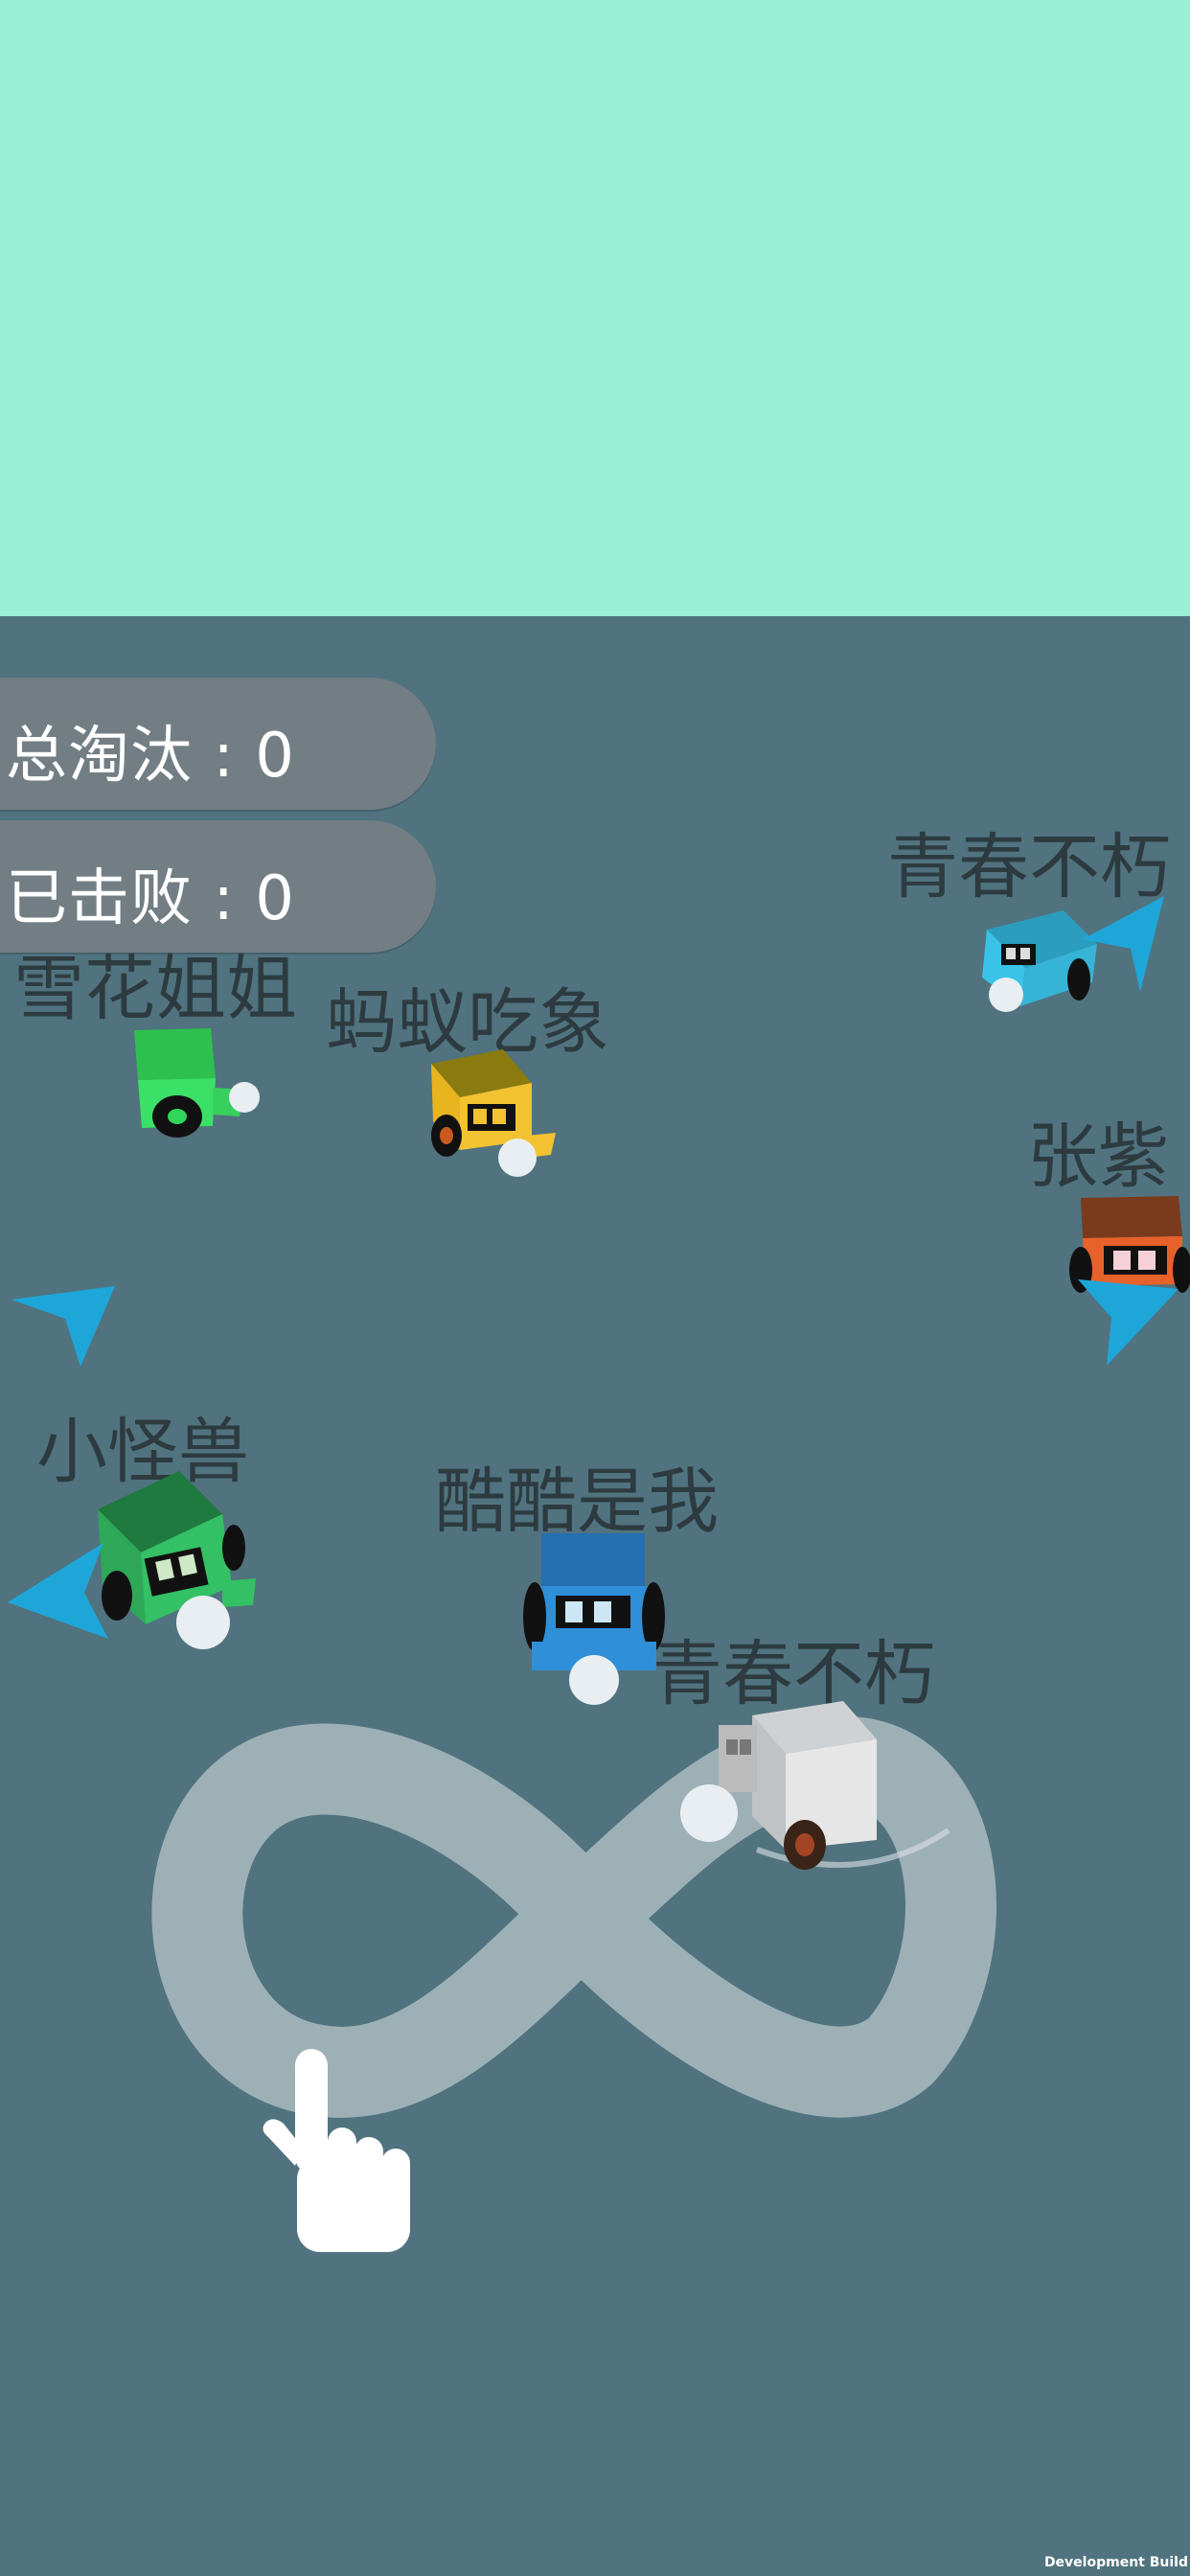 This screenshot has width=1190, height=2576. I want to click on player-name-label: 张紫, so click(1098, 1157).